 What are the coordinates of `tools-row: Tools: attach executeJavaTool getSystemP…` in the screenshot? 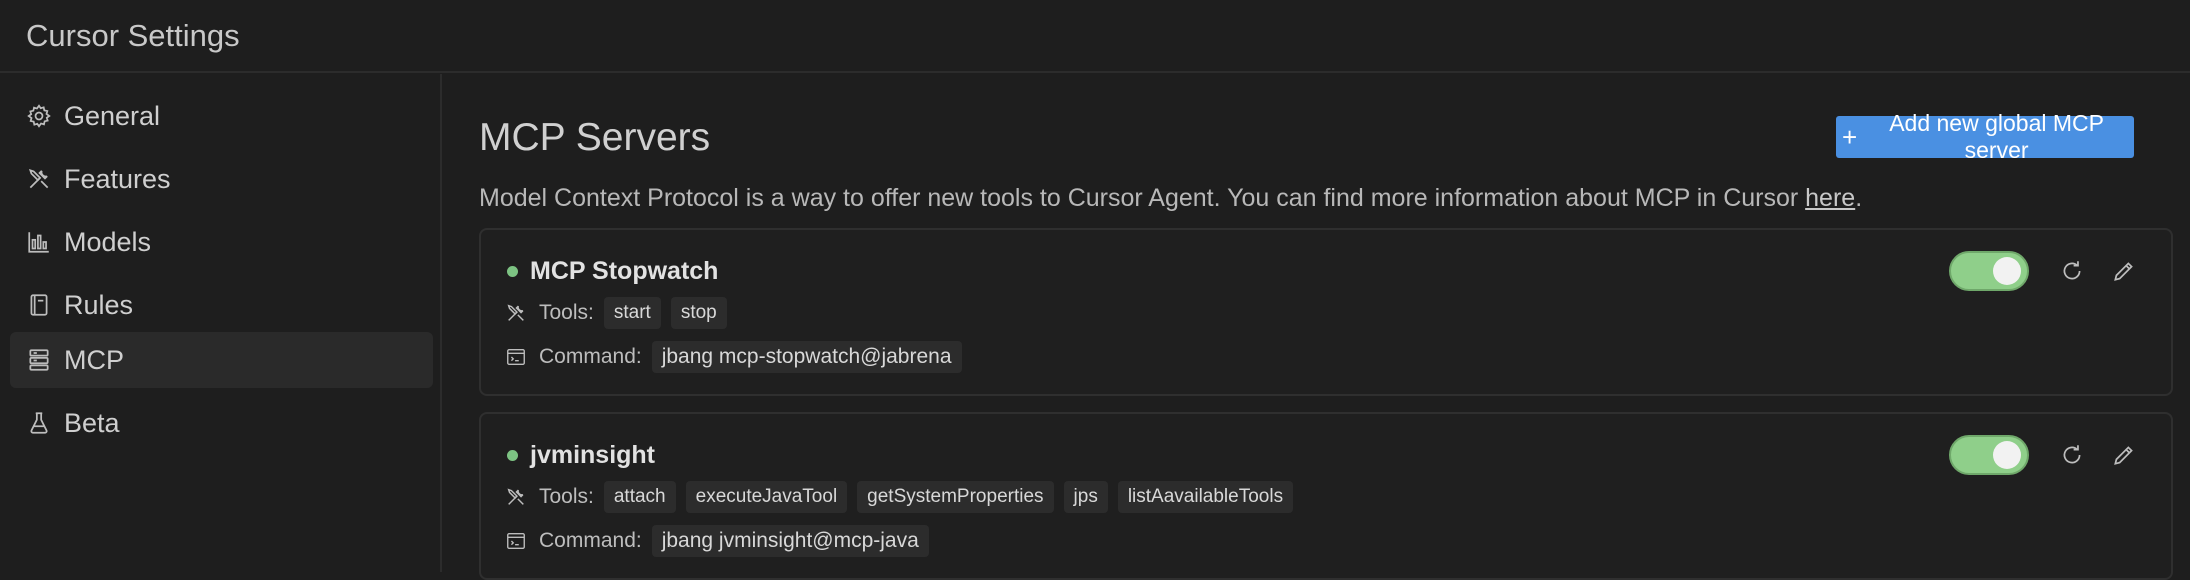 It's located at (904, 497).